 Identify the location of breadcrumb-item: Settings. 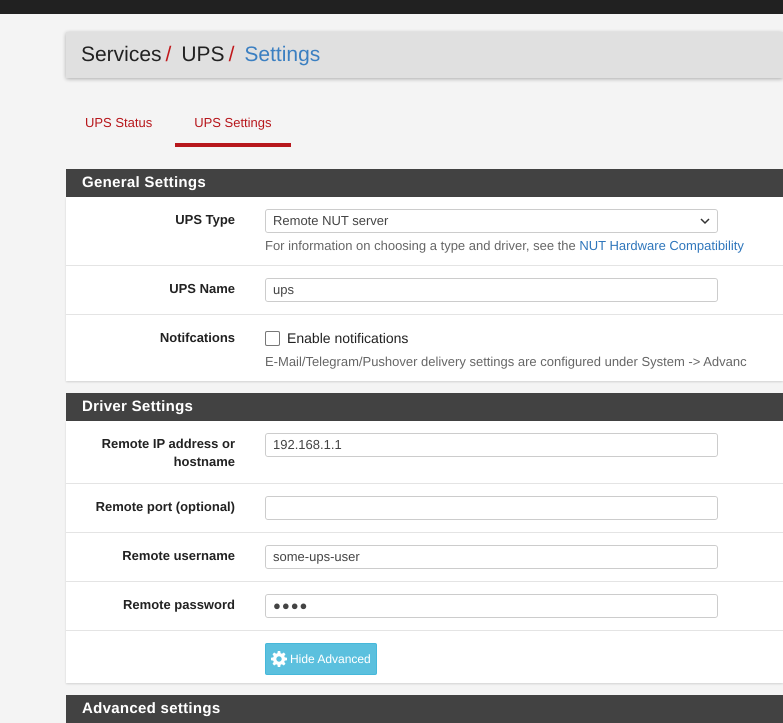
(282, 55).